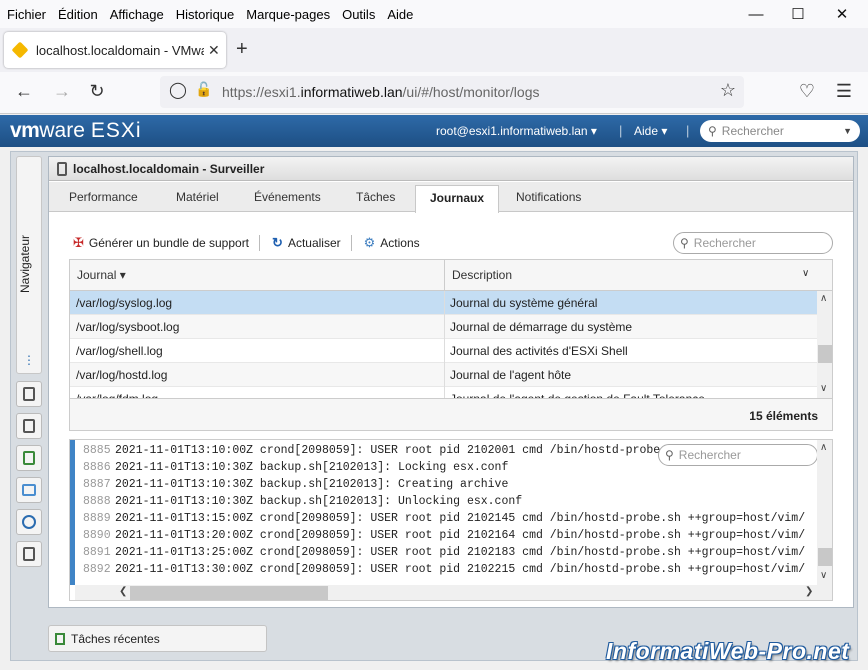  What do you see at coordinates (97, 569) in the screenshot?
I see `line-number: 8892` at bounding box center [97, 569].